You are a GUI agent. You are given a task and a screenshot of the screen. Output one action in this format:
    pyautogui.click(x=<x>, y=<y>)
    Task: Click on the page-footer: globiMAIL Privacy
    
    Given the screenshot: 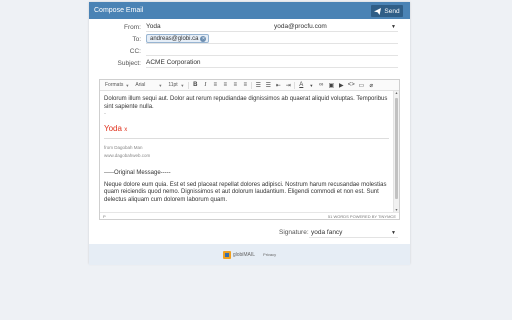 What is the action you would take?
    pyautogui.click(x=249, y=254)
    